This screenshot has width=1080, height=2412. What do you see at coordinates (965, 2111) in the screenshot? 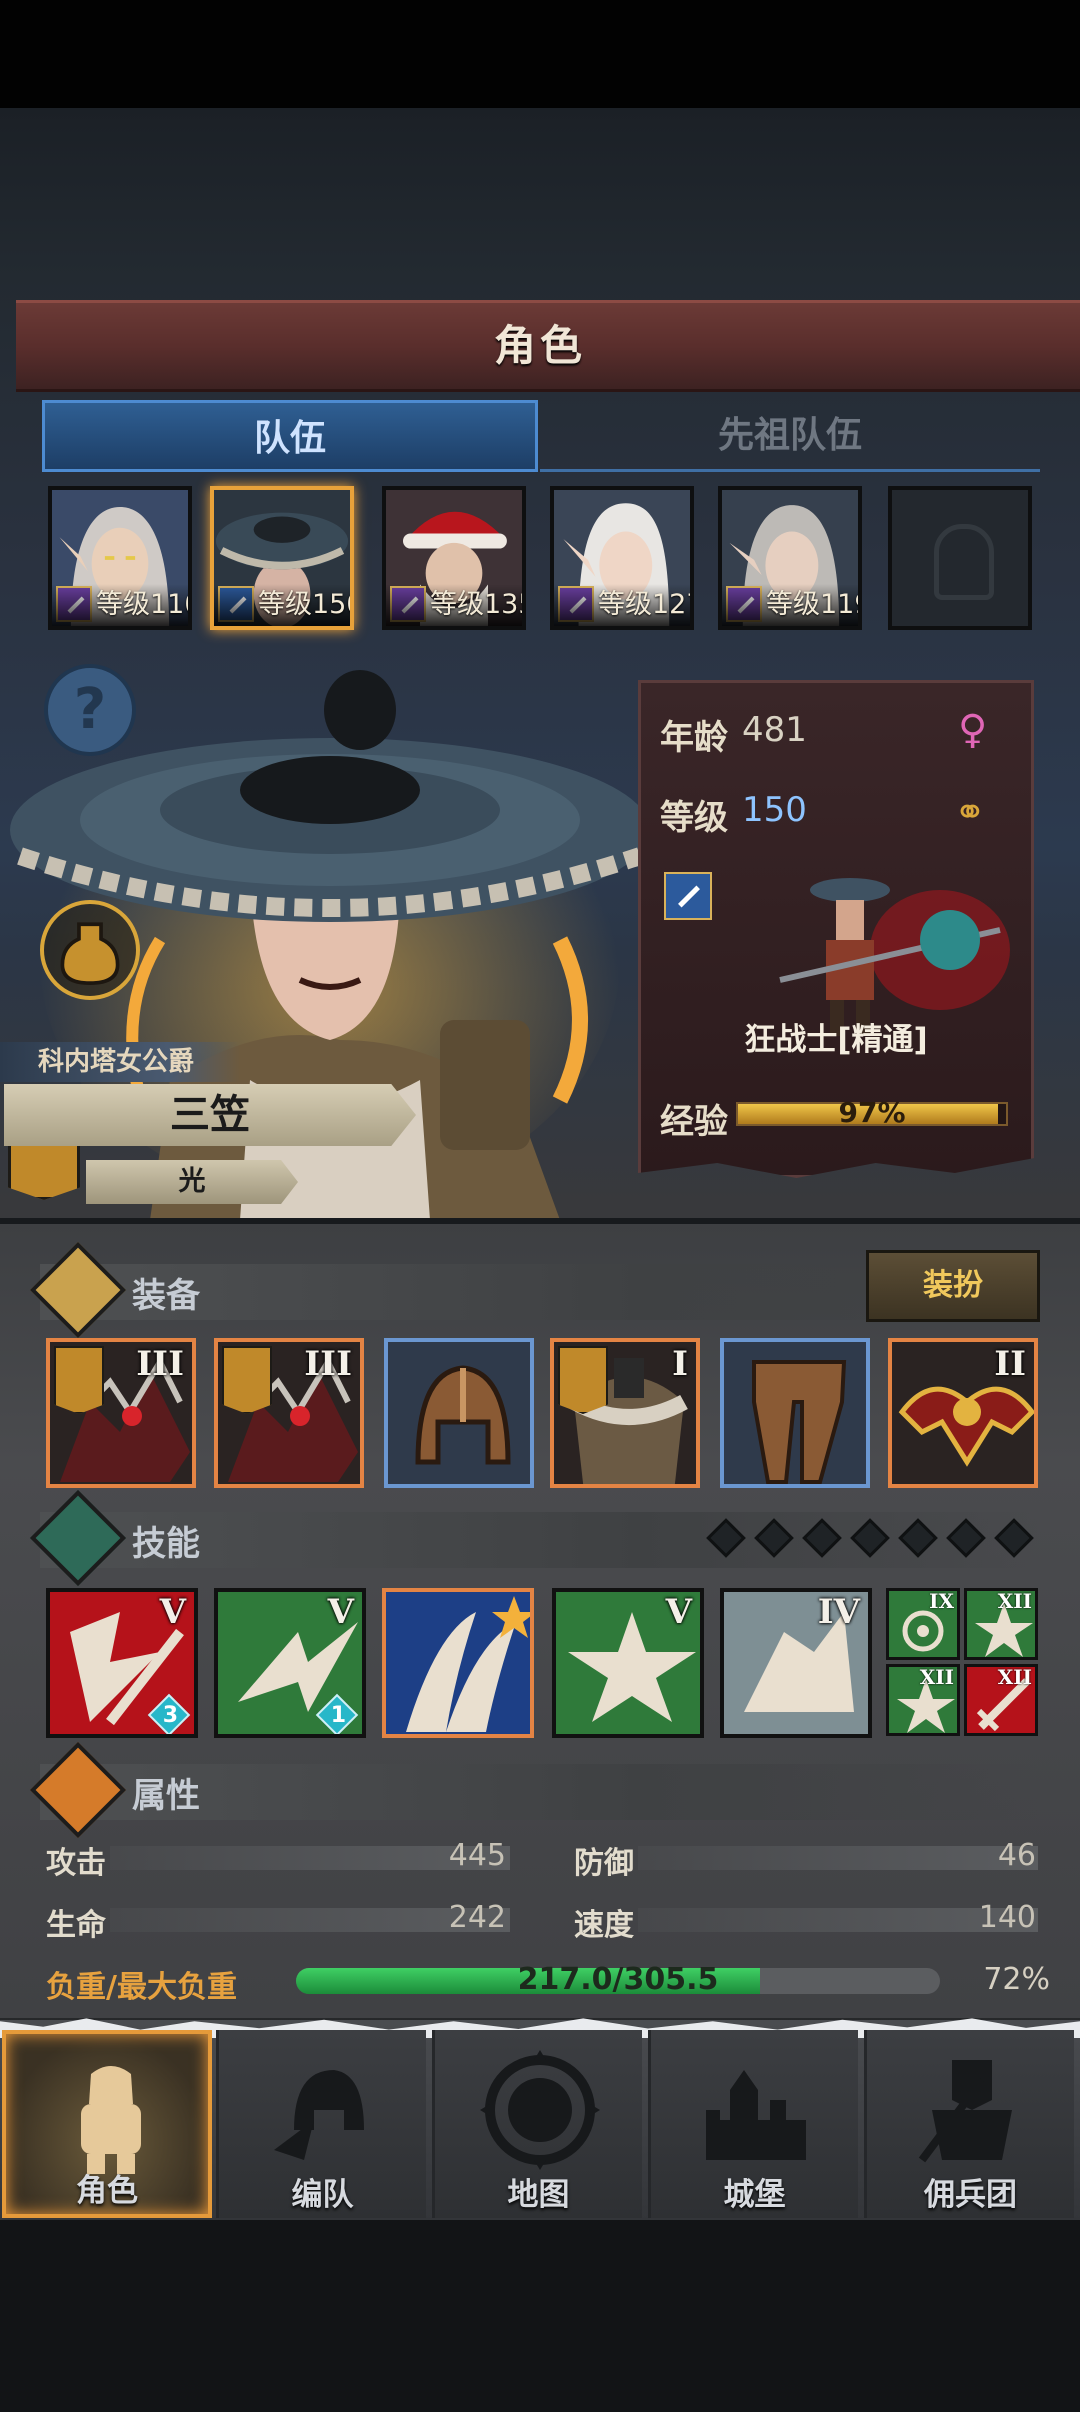
I see `mercenary-icon` at bounding box center [965, 2111].